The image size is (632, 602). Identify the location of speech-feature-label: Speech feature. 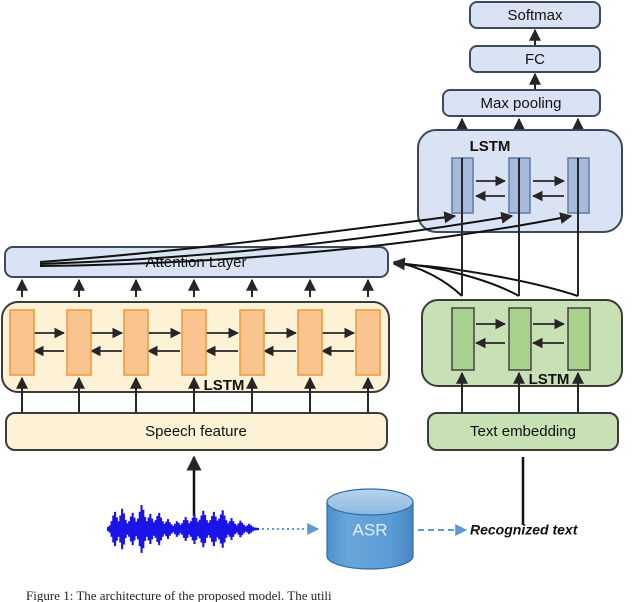
(196, 431).